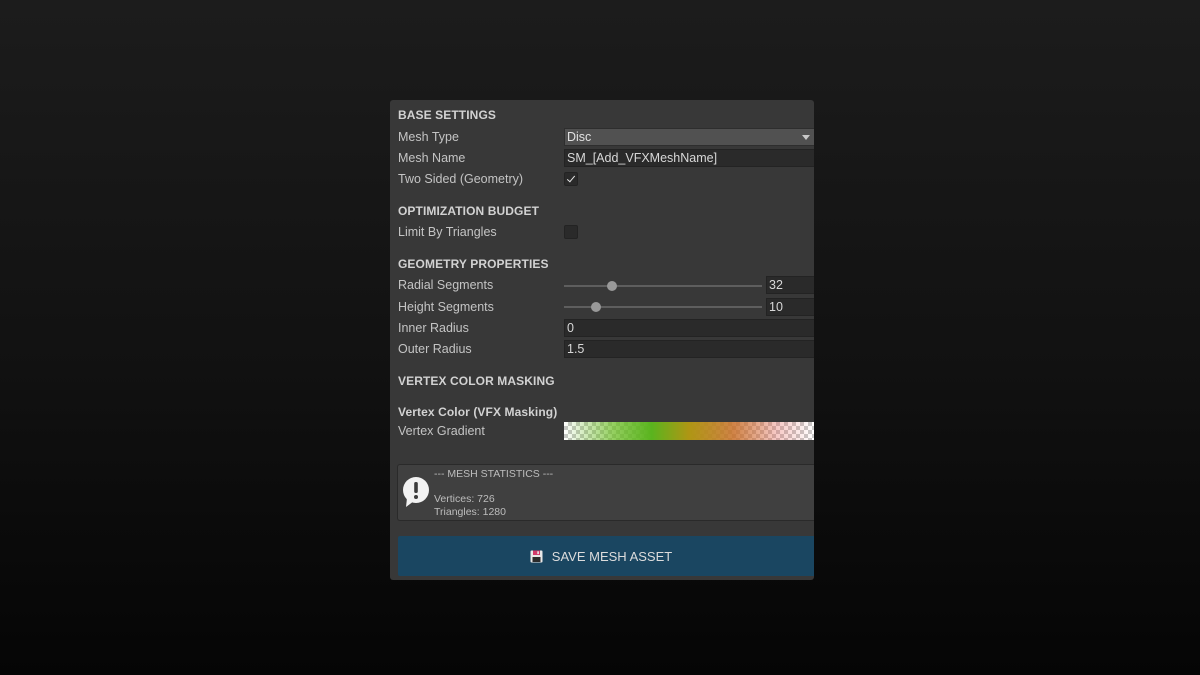 Image resolution: width=1200 pixels, height=675 pixels. What do you see at coordinates (441, 431) in the screenshot?
I see `vertex-gradient-label: Vertex Gradient` at bounding box center [441, 431].